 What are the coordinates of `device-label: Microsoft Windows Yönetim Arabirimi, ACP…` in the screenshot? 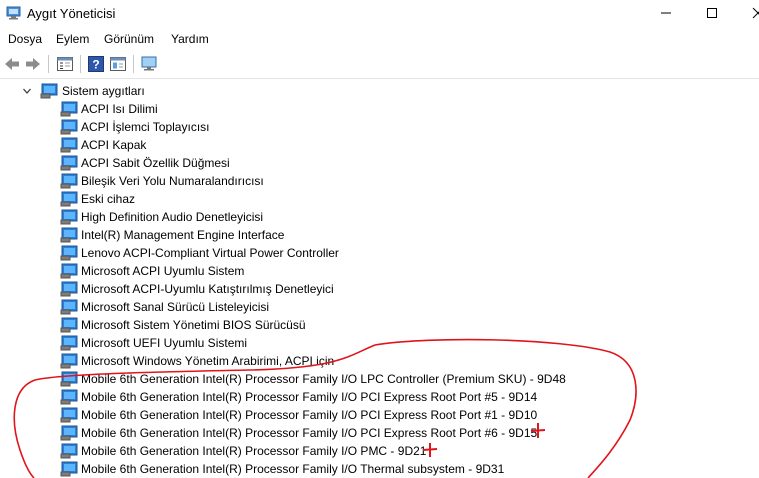 It's located at (208, 361).